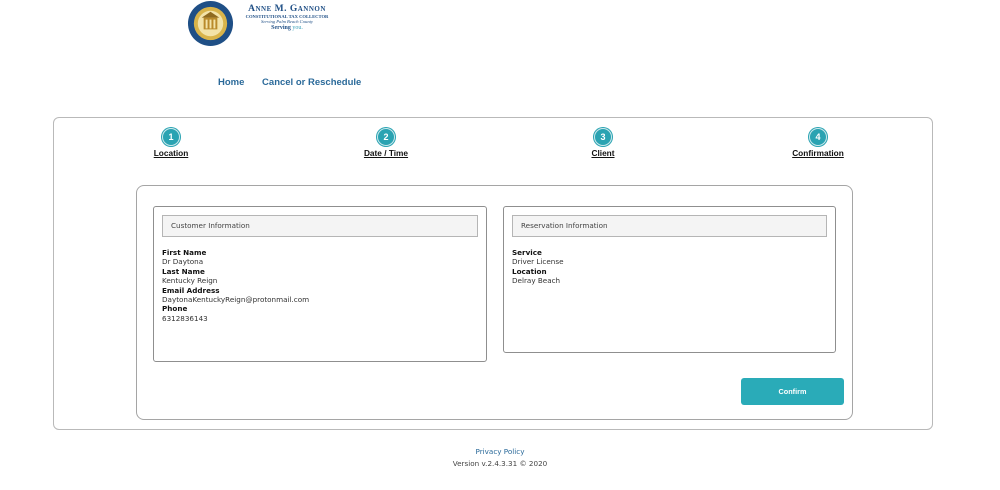 The image size is (1000, 490). I want to click on step-label: Client, so click(603, 153).